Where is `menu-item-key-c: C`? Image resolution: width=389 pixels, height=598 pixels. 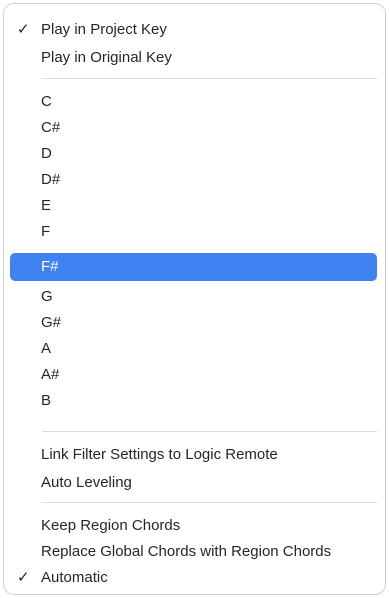 menu-item-key-c: C is located at coordinates (193, 102).